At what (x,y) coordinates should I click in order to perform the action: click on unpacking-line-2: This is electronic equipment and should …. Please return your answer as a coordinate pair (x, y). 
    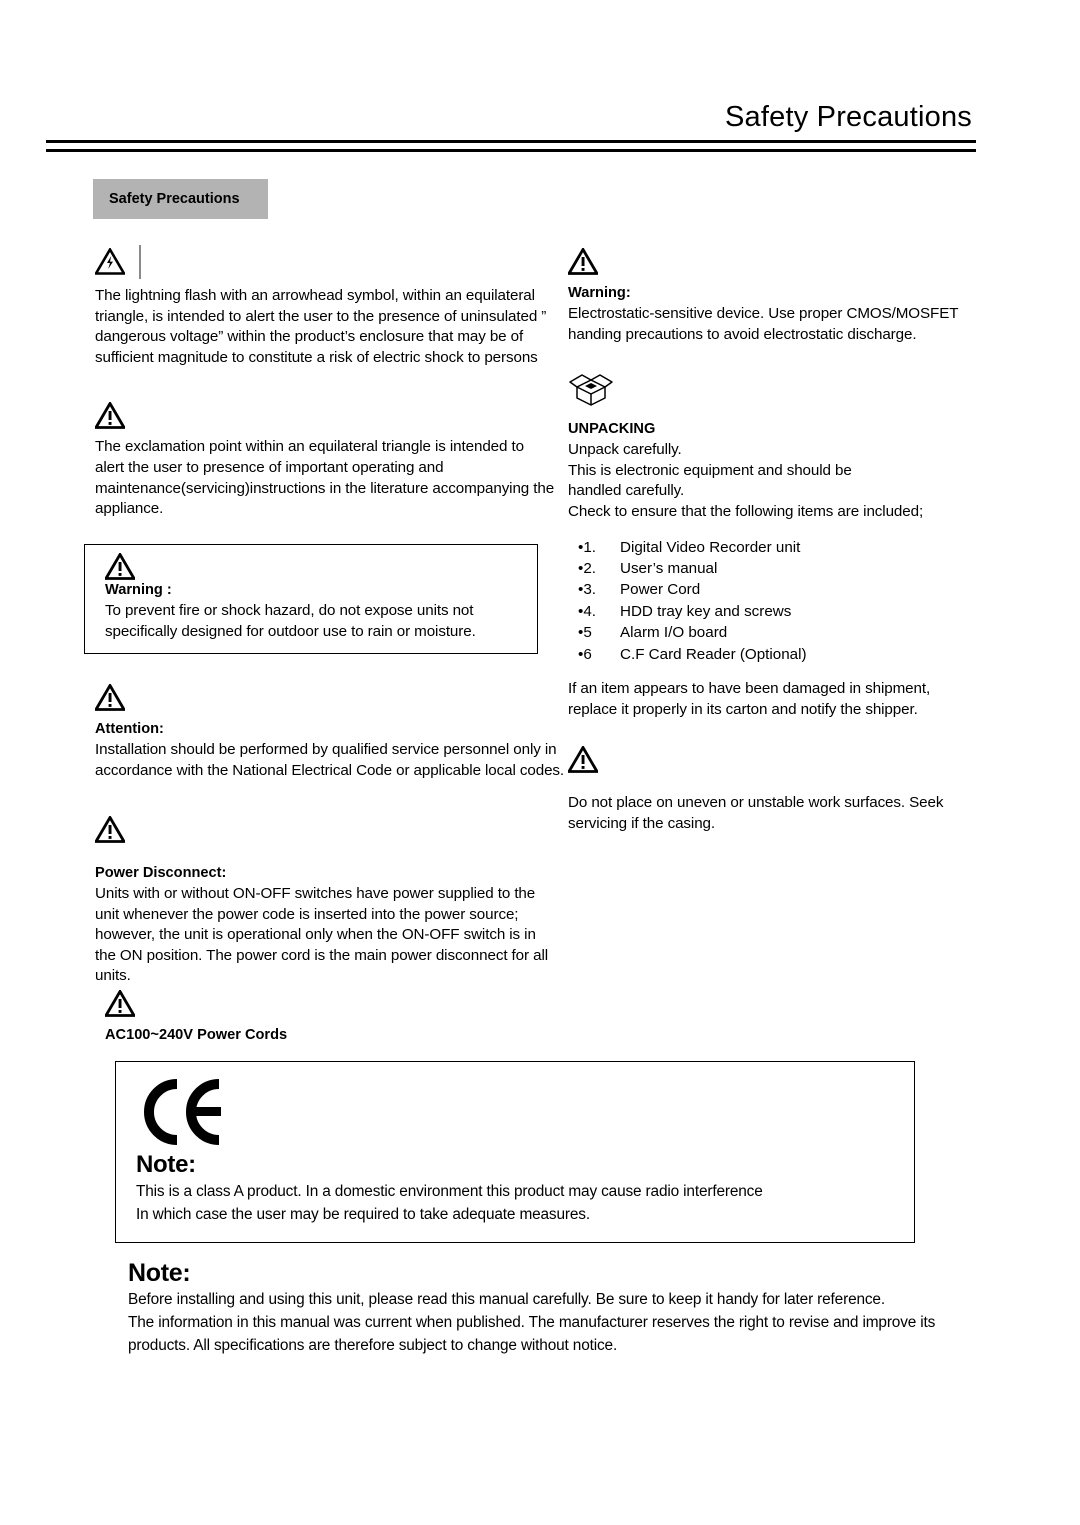
    Looking at the image, I should click on (710, 470).